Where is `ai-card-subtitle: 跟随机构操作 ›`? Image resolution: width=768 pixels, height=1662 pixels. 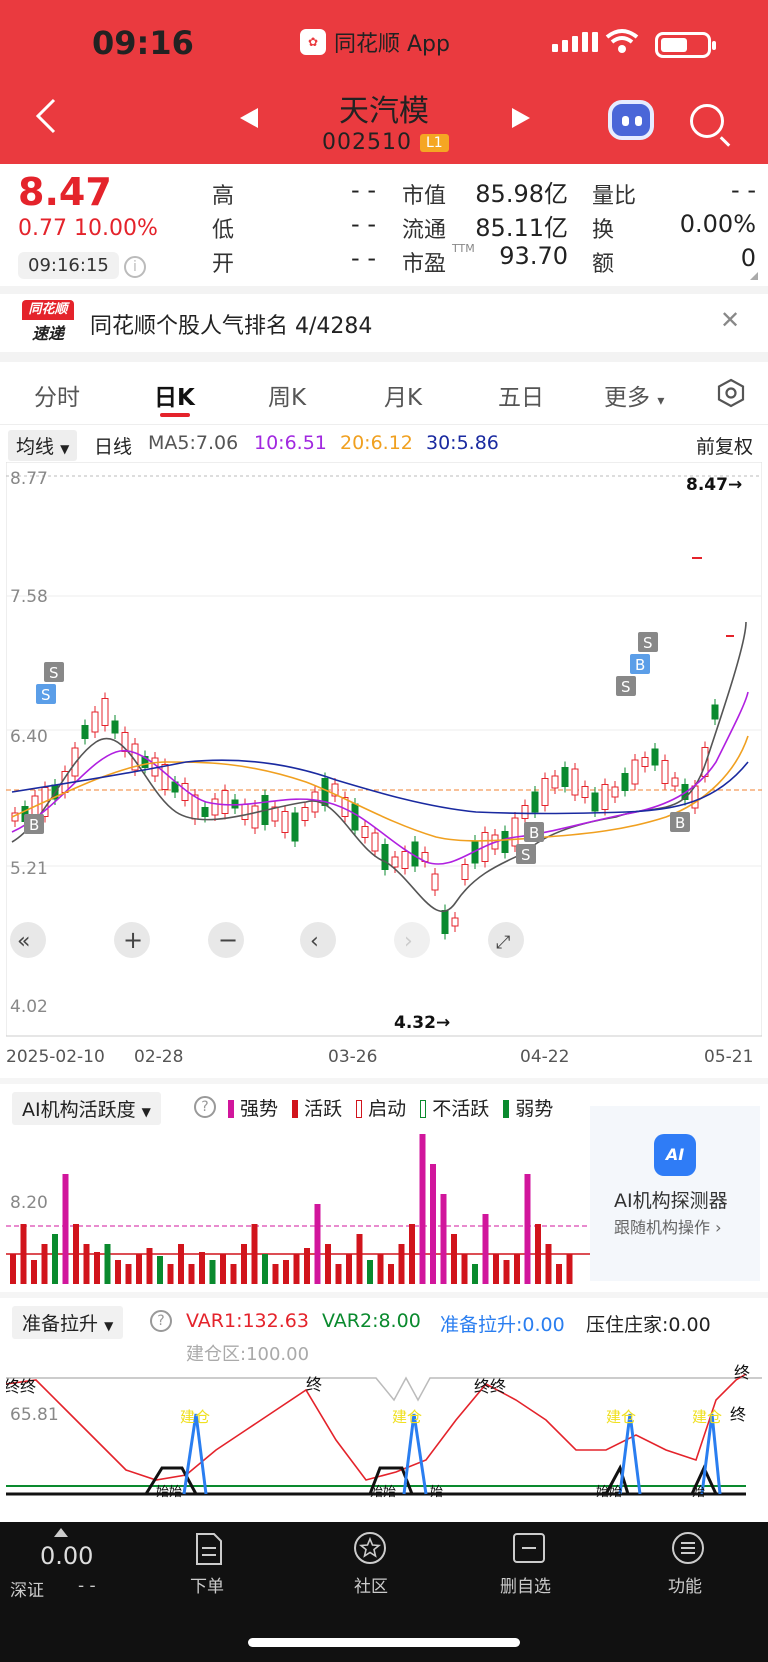 ai-card-subtitle: 跟随机构操作 › is located at coordinates (668, 1226).